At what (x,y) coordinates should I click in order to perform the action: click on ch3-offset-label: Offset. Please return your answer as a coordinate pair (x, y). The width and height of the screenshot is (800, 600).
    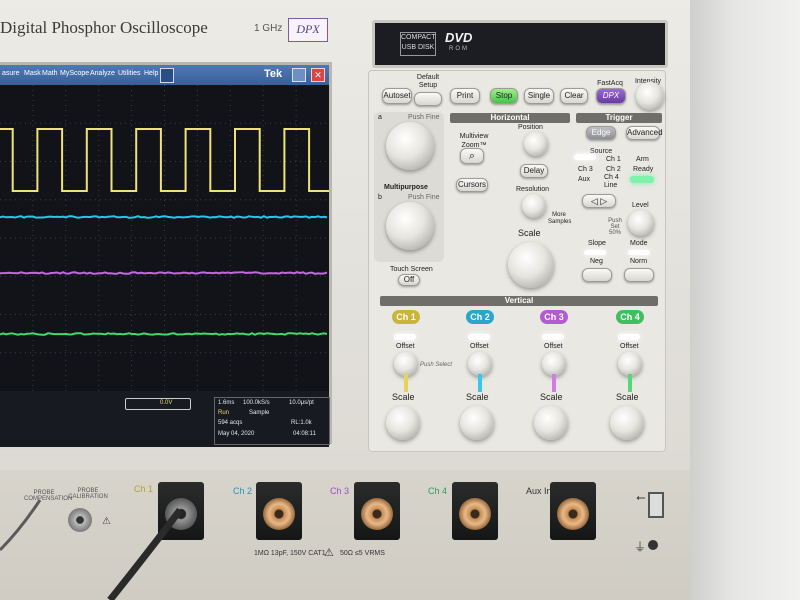
    Looking at the image, I should click on (553, 346).